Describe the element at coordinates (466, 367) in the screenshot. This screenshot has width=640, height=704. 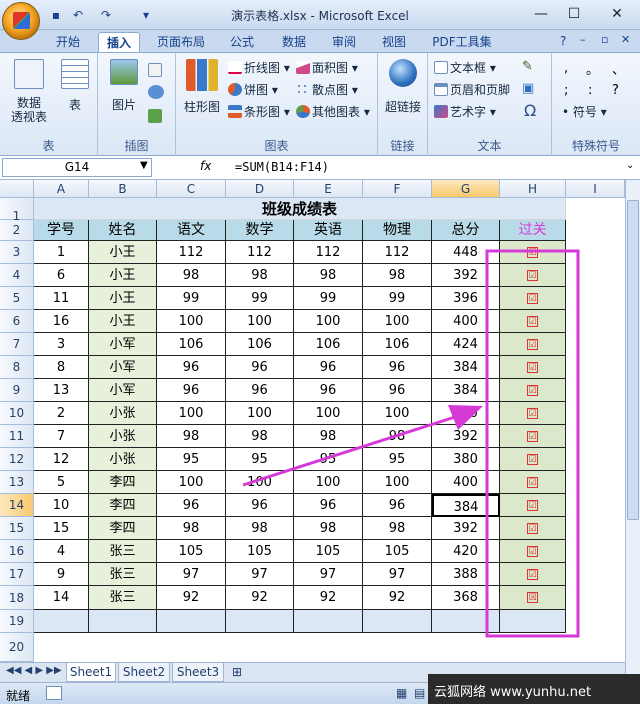
I see `table-cell: 384` at that location.